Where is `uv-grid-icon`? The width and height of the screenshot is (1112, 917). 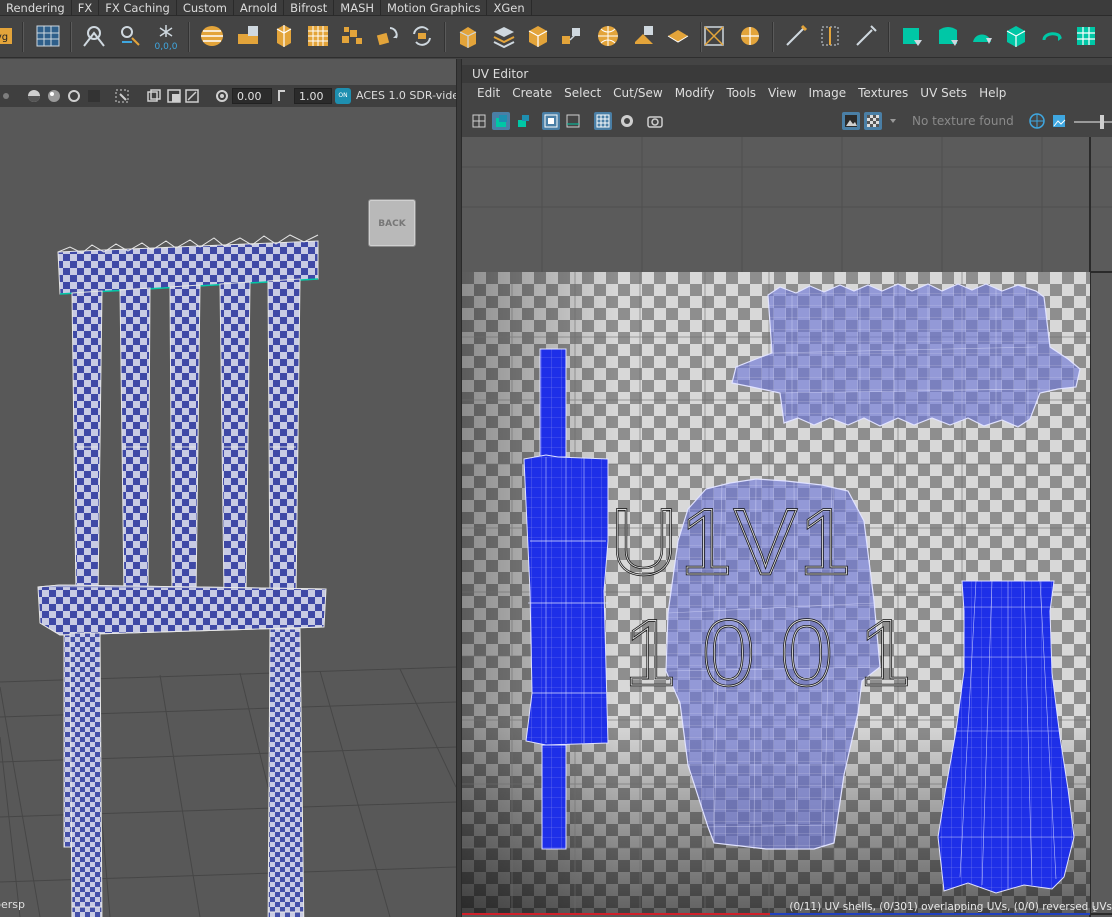 uv-grid-icon is located at coordinates (48, 36).